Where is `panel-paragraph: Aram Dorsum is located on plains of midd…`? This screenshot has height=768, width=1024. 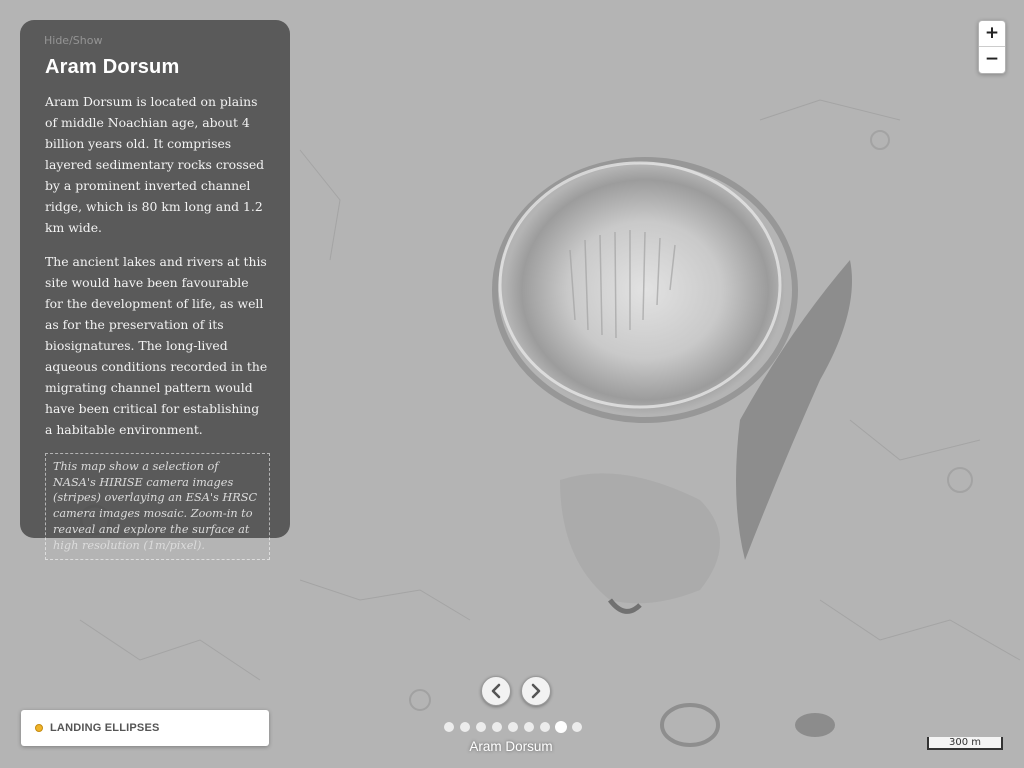 panel-paragraph: Aram Dorsum is located on plains of midd… is located at coordinates (155, 164).